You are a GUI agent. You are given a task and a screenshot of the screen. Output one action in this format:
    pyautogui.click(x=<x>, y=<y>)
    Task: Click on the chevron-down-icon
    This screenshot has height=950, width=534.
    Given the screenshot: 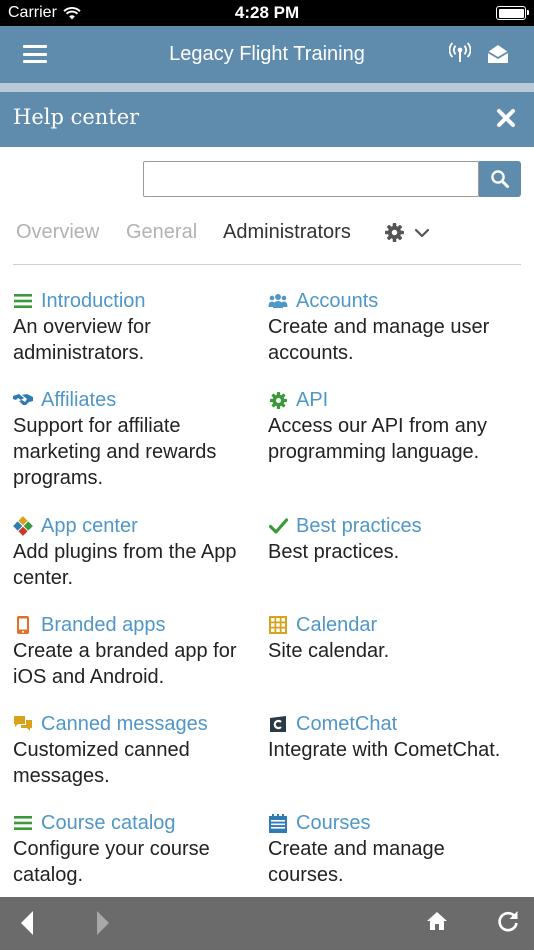 What is the action you would take?
    pyautogui.click(x=422, y=232)
    